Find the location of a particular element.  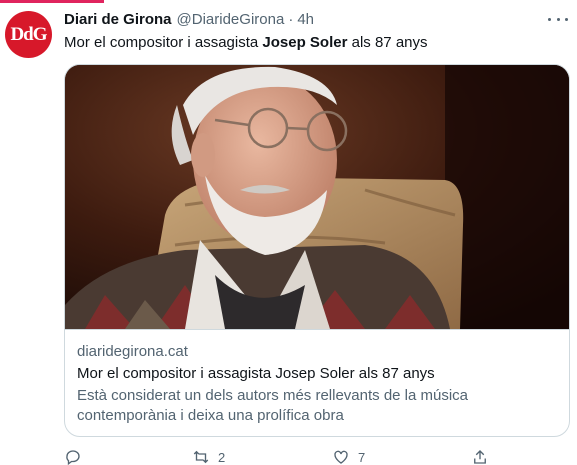

avatar-logo-text: DdG is located at coordinates (28, 34).